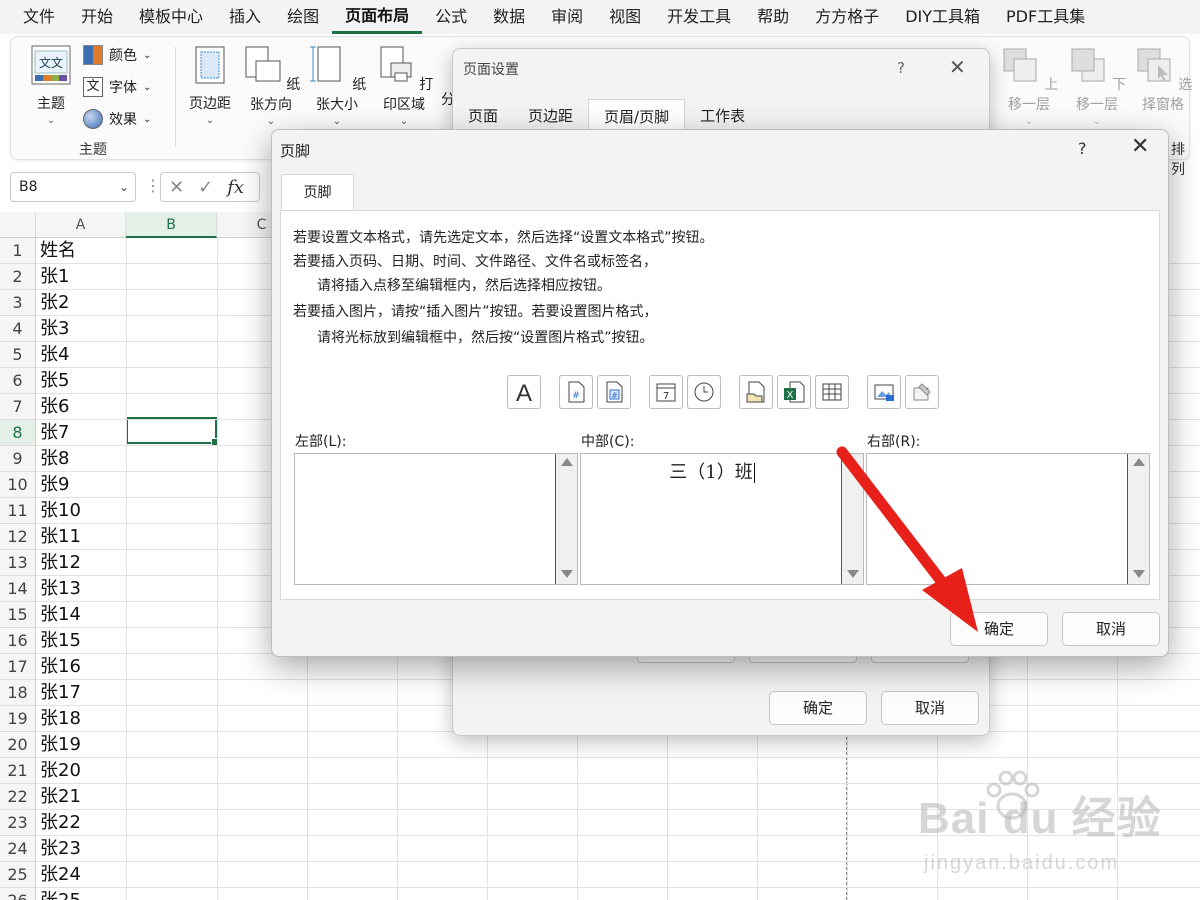 The width and height of the screenshot is (1200, 900). What do you see at coordinates (18, 615) in the screenshot?
I see `row-header: 15` at bounding box center [18, 615].